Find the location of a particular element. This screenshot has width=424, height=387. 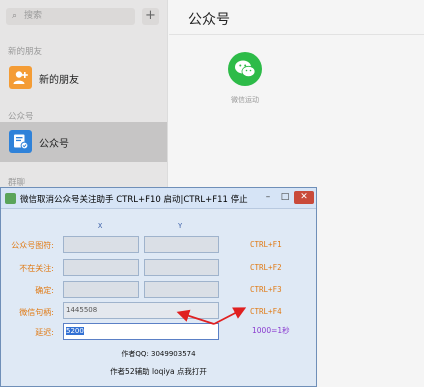

arrow-to-hotkey is located at coordinates (230, 316).